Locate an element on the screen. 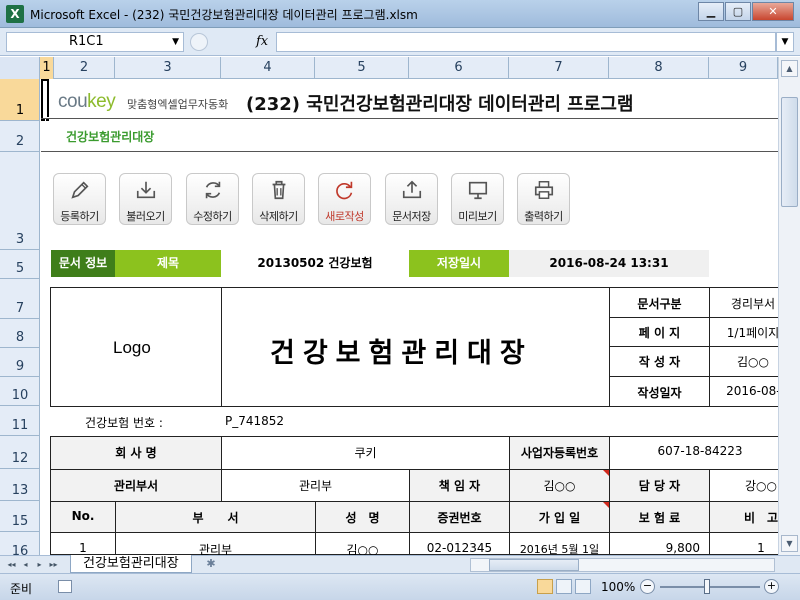 This screenshot has width=800, height=600. company-name-value: 쿠키 is located at coordinates (365, 453).